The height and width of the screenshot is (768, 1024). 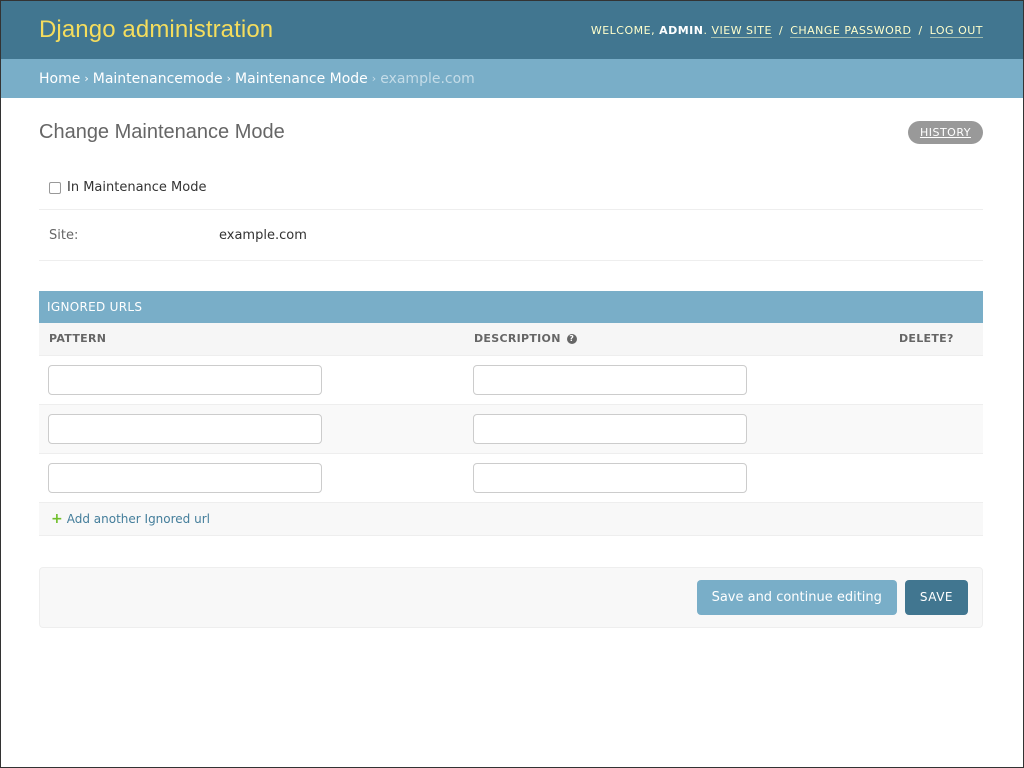 What do you see at coordinates (64, 235) in the screenshot?
I see `site-label: Site:` at bounding box center [64, 235].